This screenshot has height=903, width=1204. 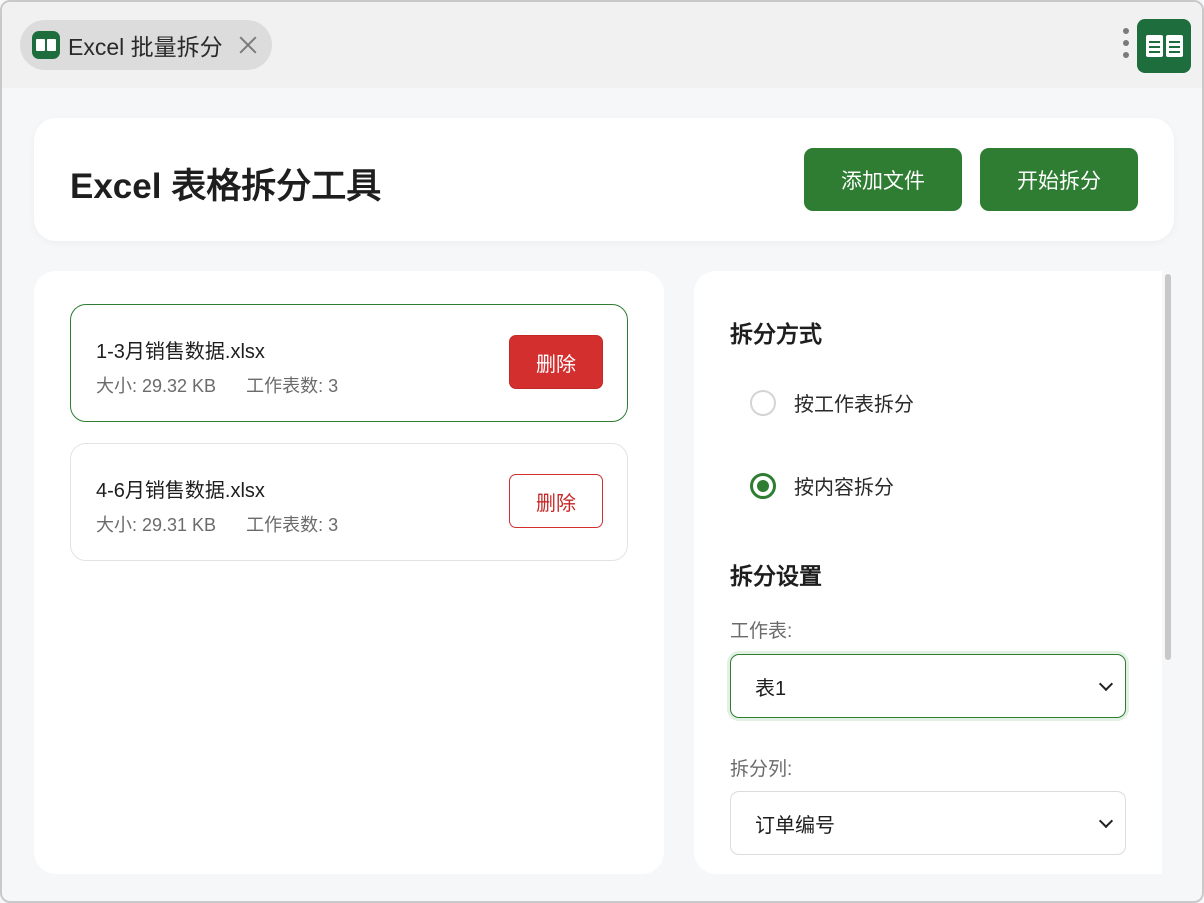 What do you see at coordinates (180, 491) in the screenshot?
I see `file-name: 4-6月销售数据.xlsx` at bounding box center [180, 491].